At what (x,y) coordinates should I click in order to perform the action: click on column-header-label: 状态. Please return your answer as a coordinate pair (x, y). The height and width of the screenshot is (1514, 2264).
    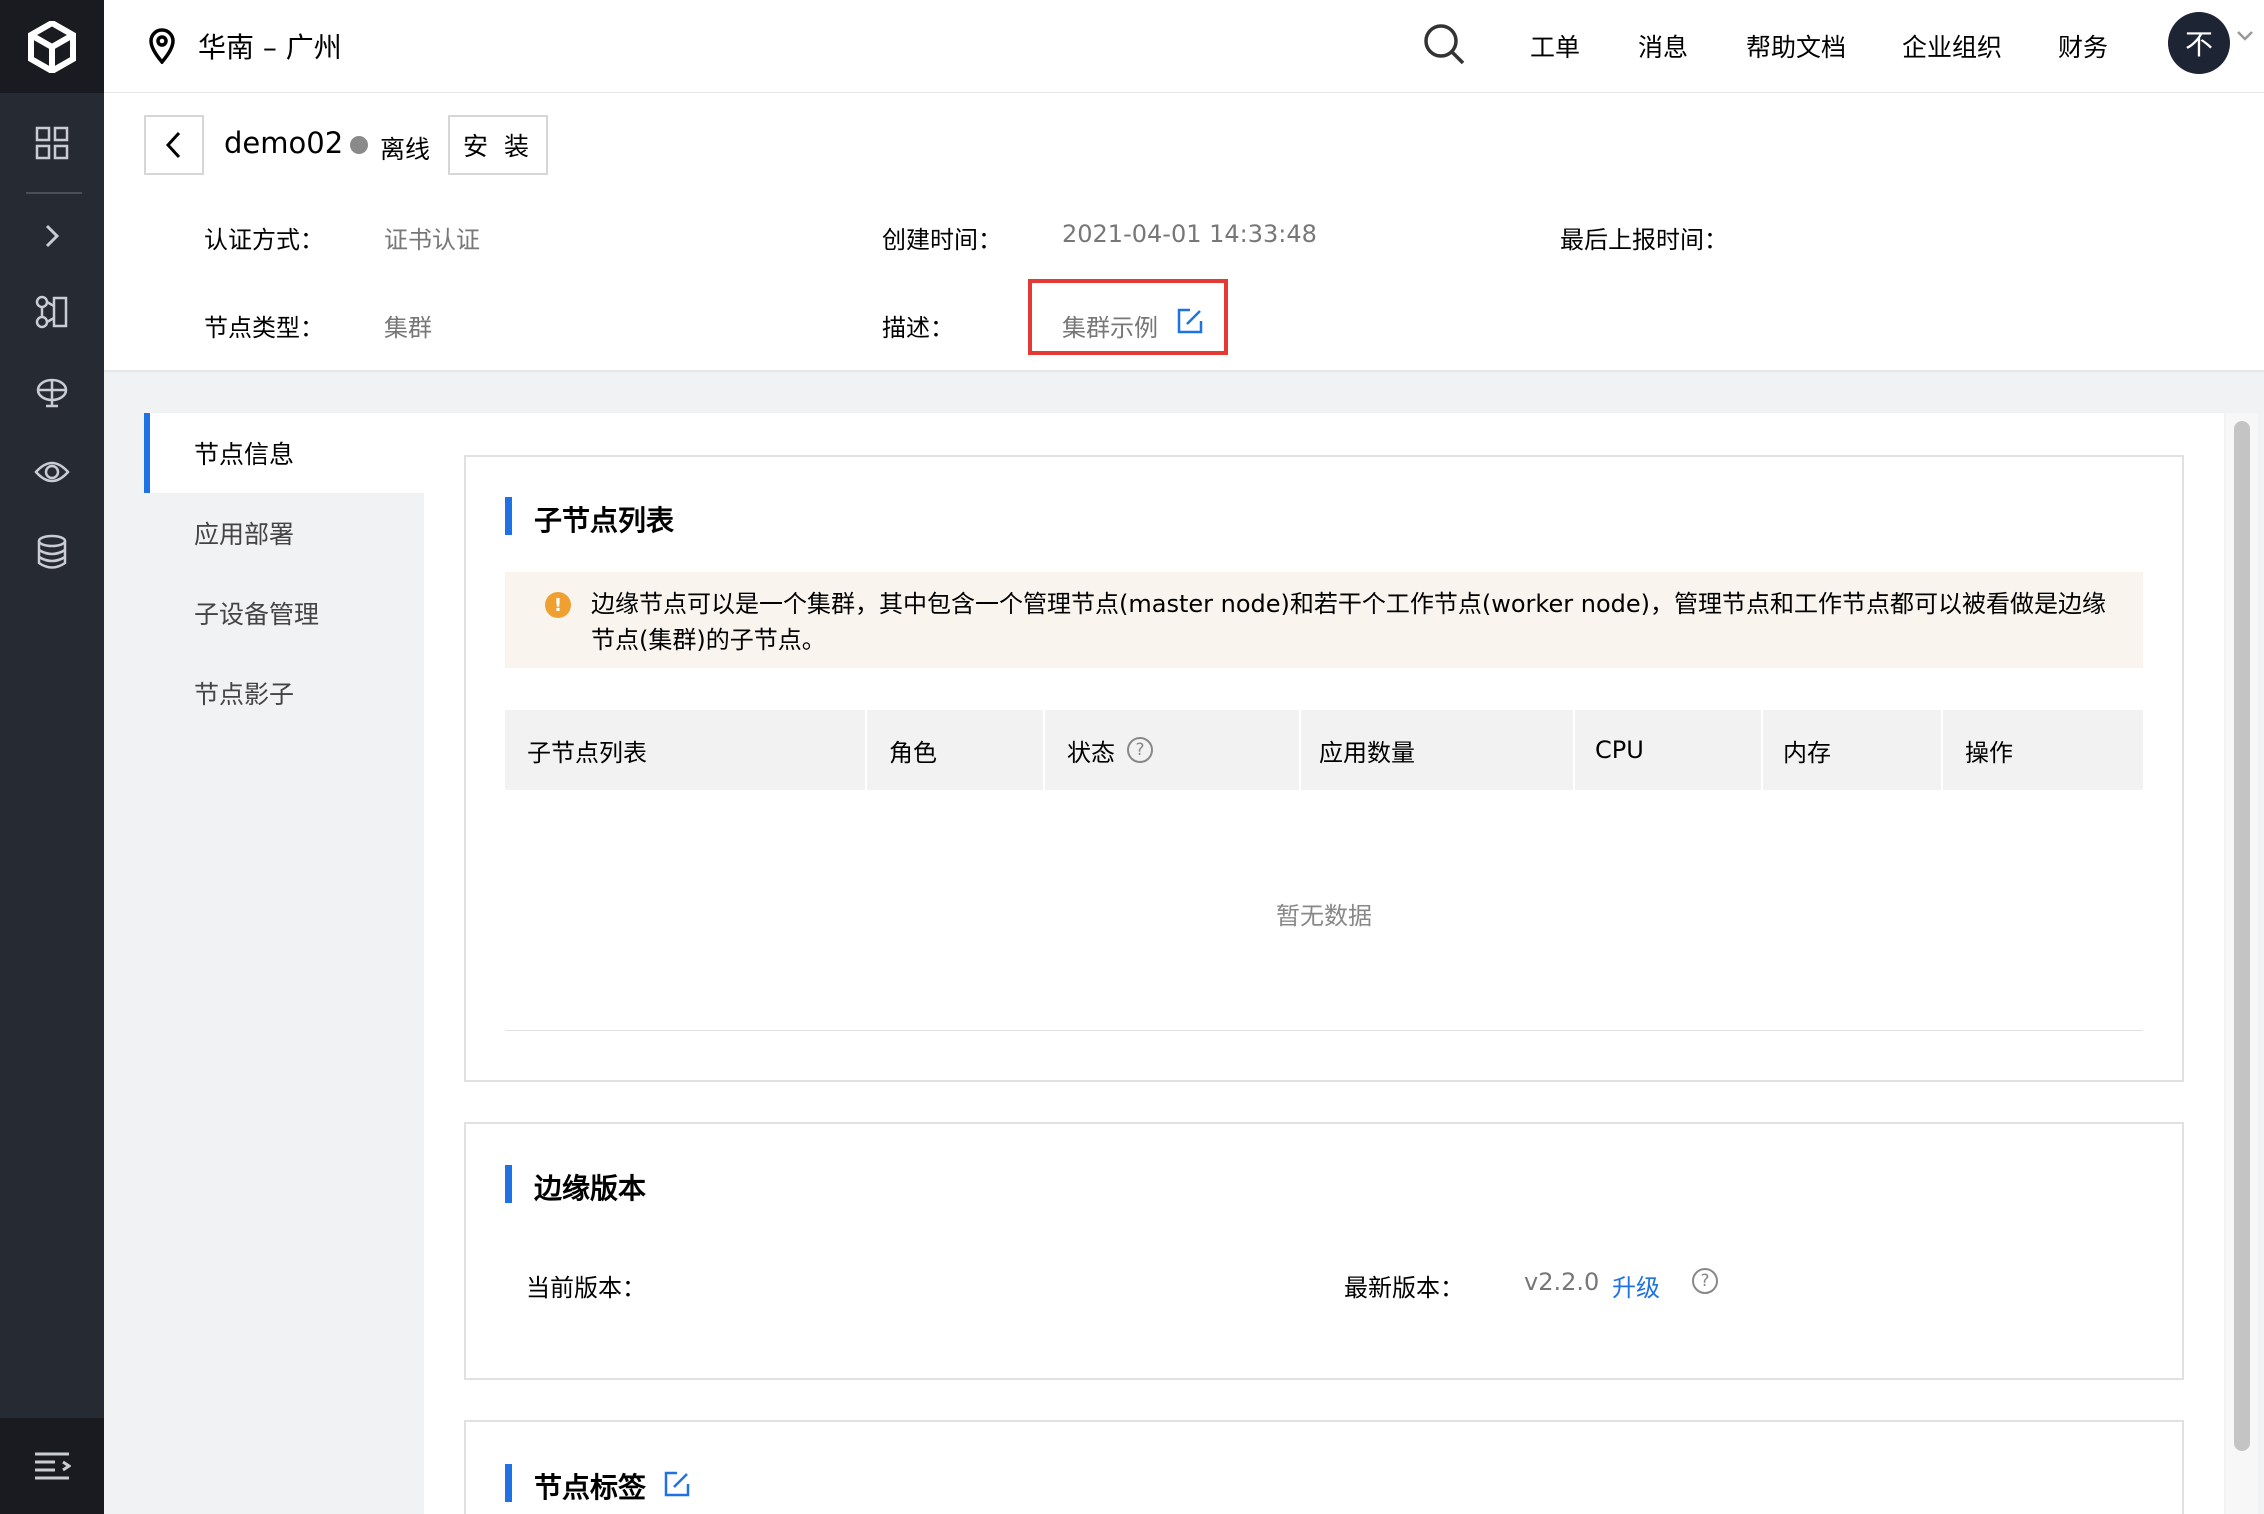
    Looking at the image, I should click on (1091, 752).